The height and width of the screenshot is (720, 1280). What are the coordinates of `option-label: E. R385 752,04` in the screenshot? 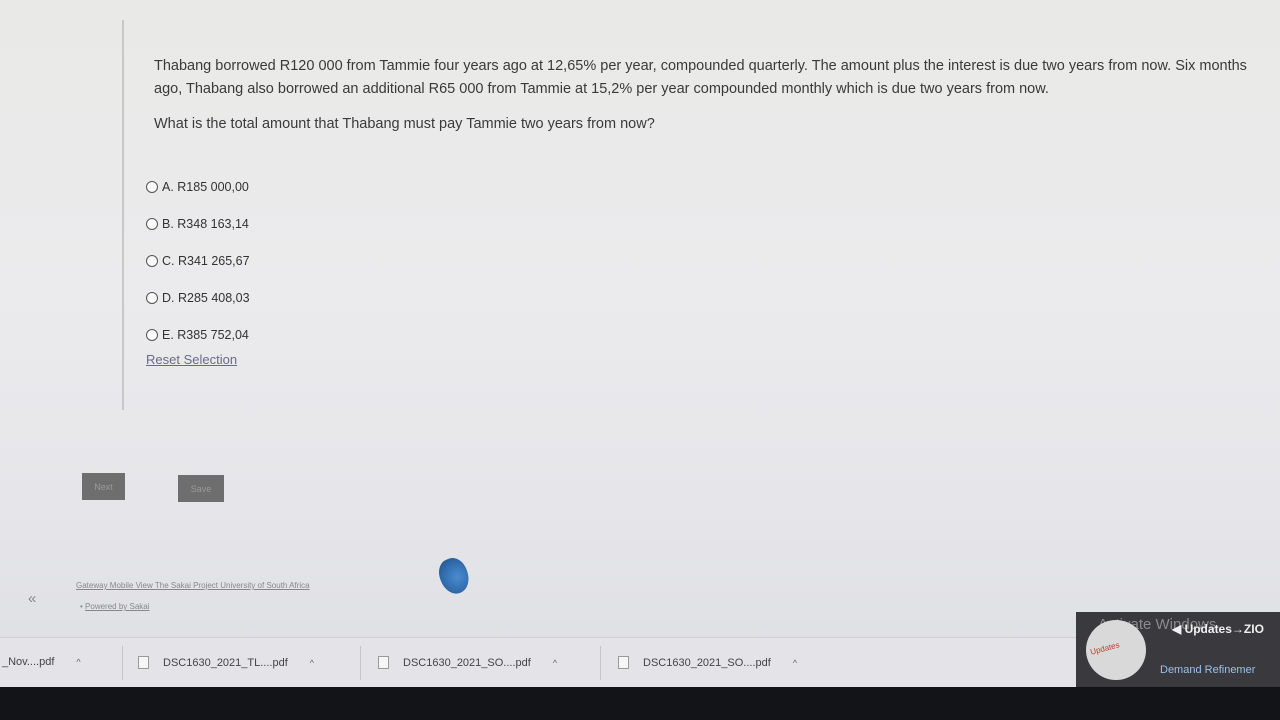 It's located at (205, 334).